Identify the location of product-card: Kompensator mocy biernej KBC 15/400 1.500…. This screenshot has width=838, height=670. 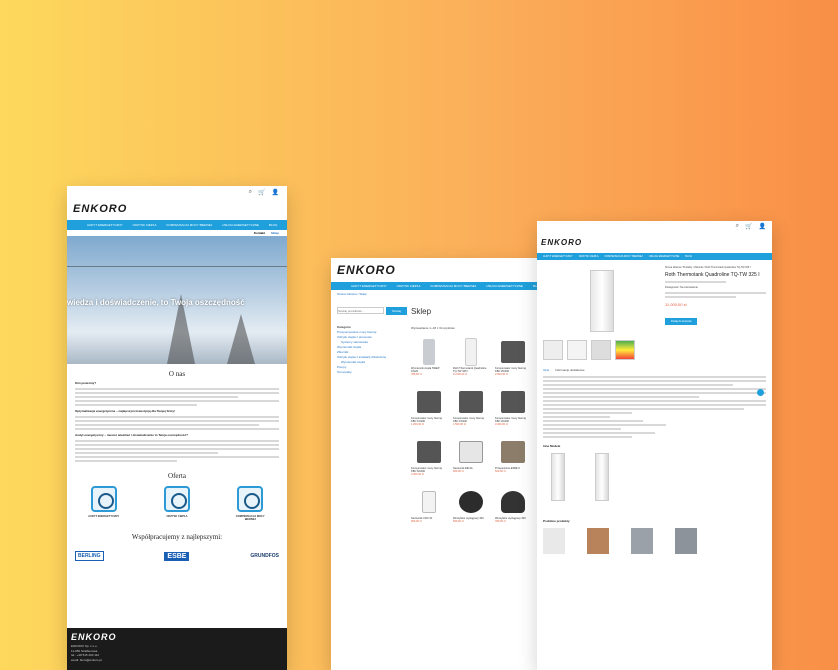
(471, 410).